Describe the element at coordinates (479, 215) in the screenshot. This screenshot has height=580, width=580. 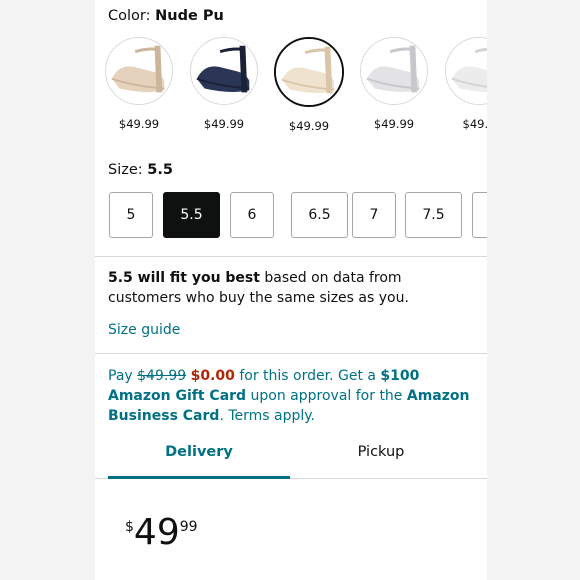
I see `size-option-button` at that location.